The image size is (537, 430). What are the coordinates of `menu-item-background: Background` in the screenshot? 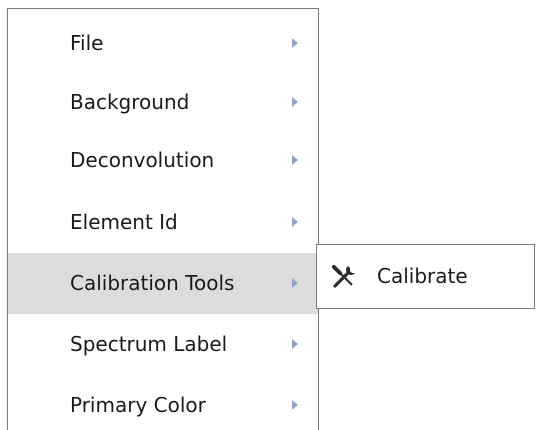 It's located at (163, 102).